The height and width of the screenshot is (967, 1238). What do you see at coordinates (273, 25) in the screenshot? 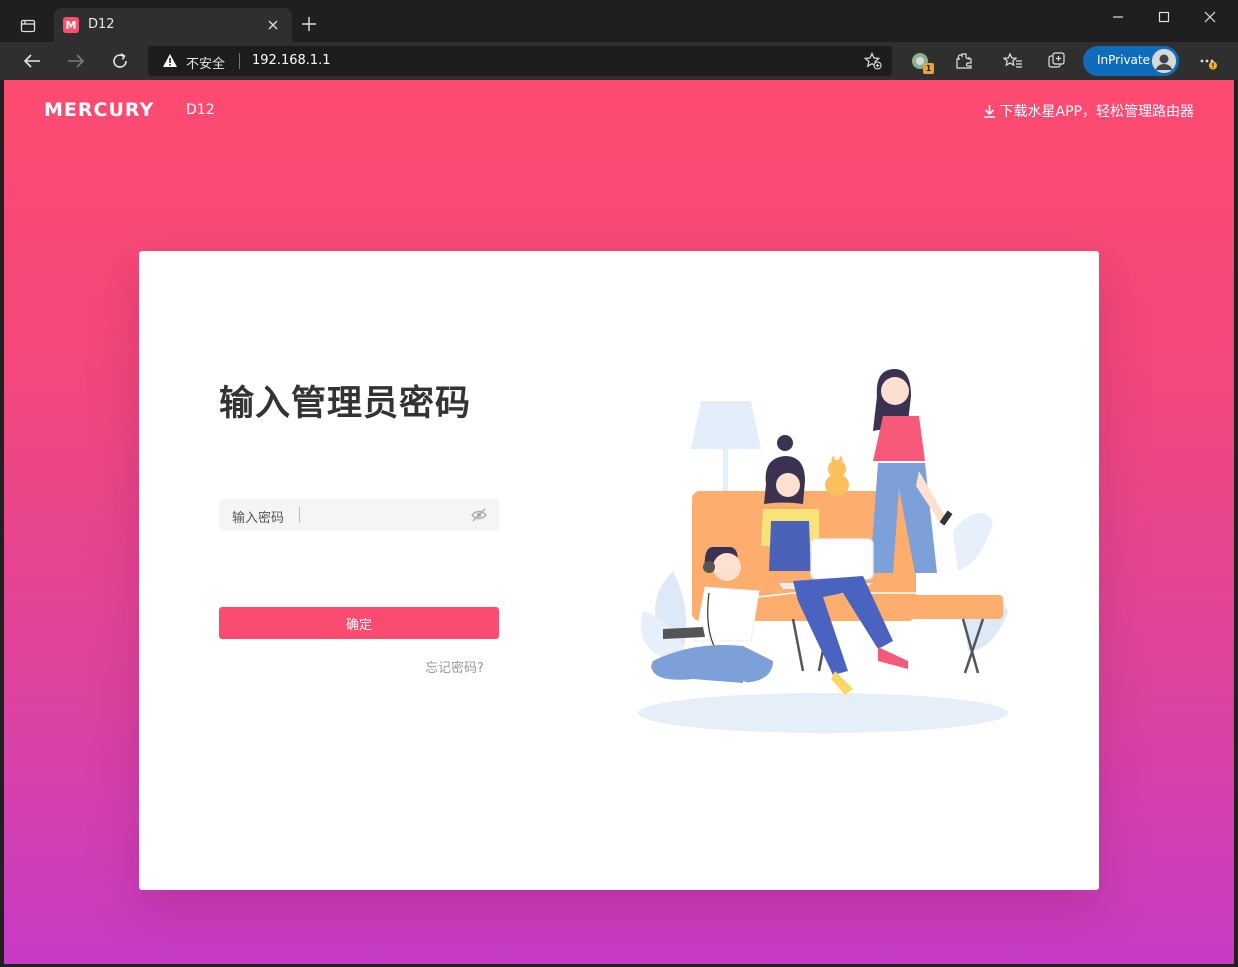
I see `tab-close-icon` at bounding box center [273, 25].